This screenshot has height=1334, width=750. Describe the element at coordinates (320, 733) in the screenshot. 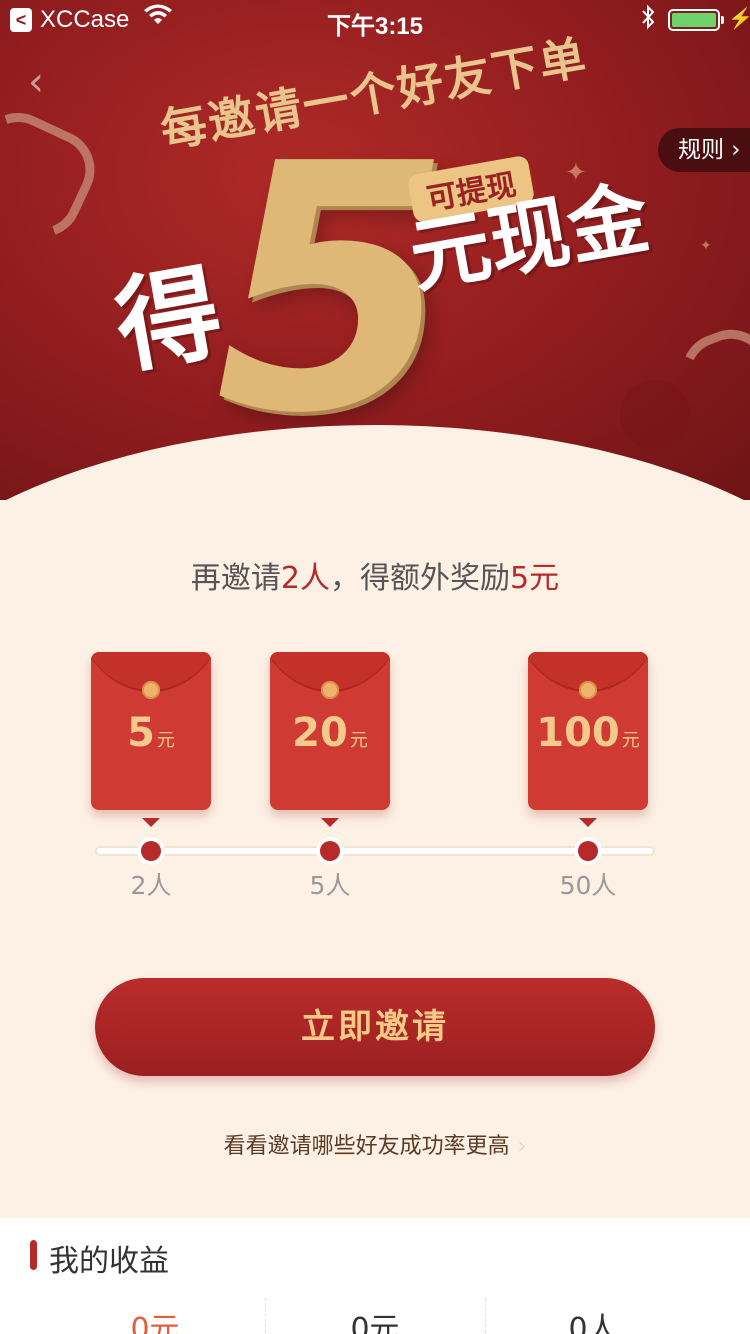

I see `envelope-amount-value: 20` at that location.